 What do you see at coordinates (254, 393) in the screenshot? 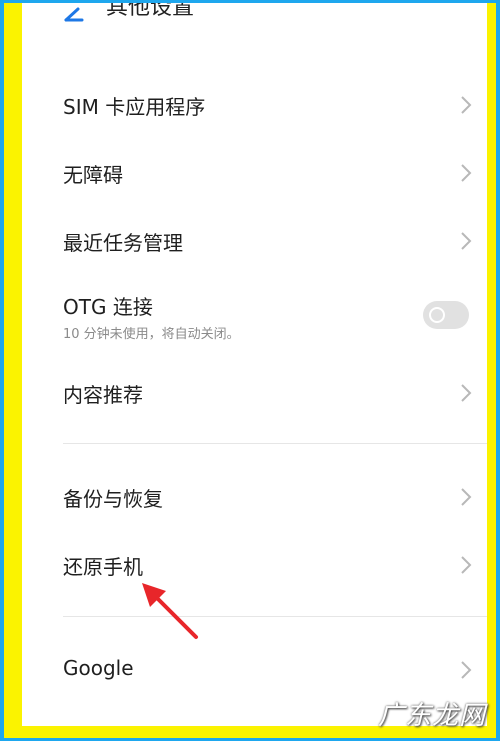
I see `settings-item-content-recommend: 内容推荐` at bounding box center [254, 393].